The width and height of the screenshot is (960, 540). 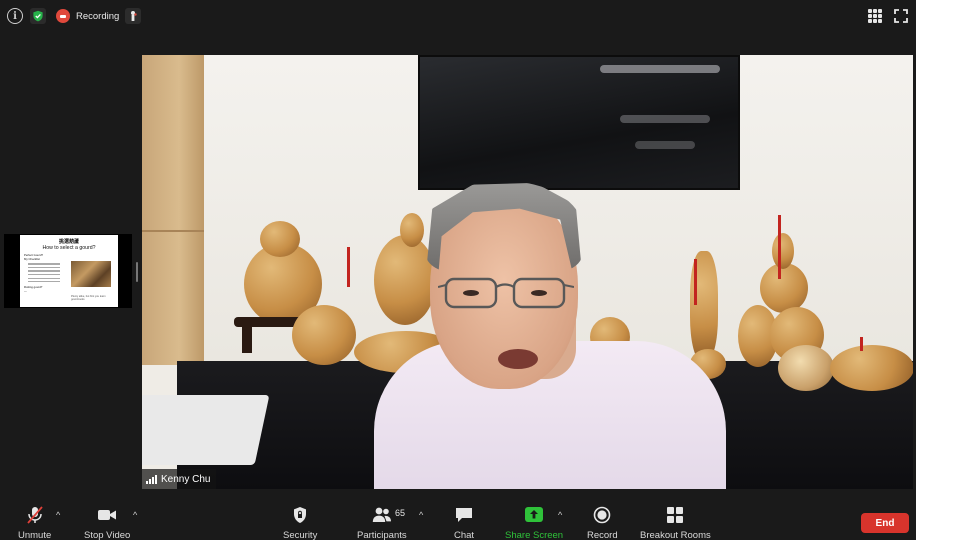 I want to click on share-screen-icon, so click(x=534, y=514).